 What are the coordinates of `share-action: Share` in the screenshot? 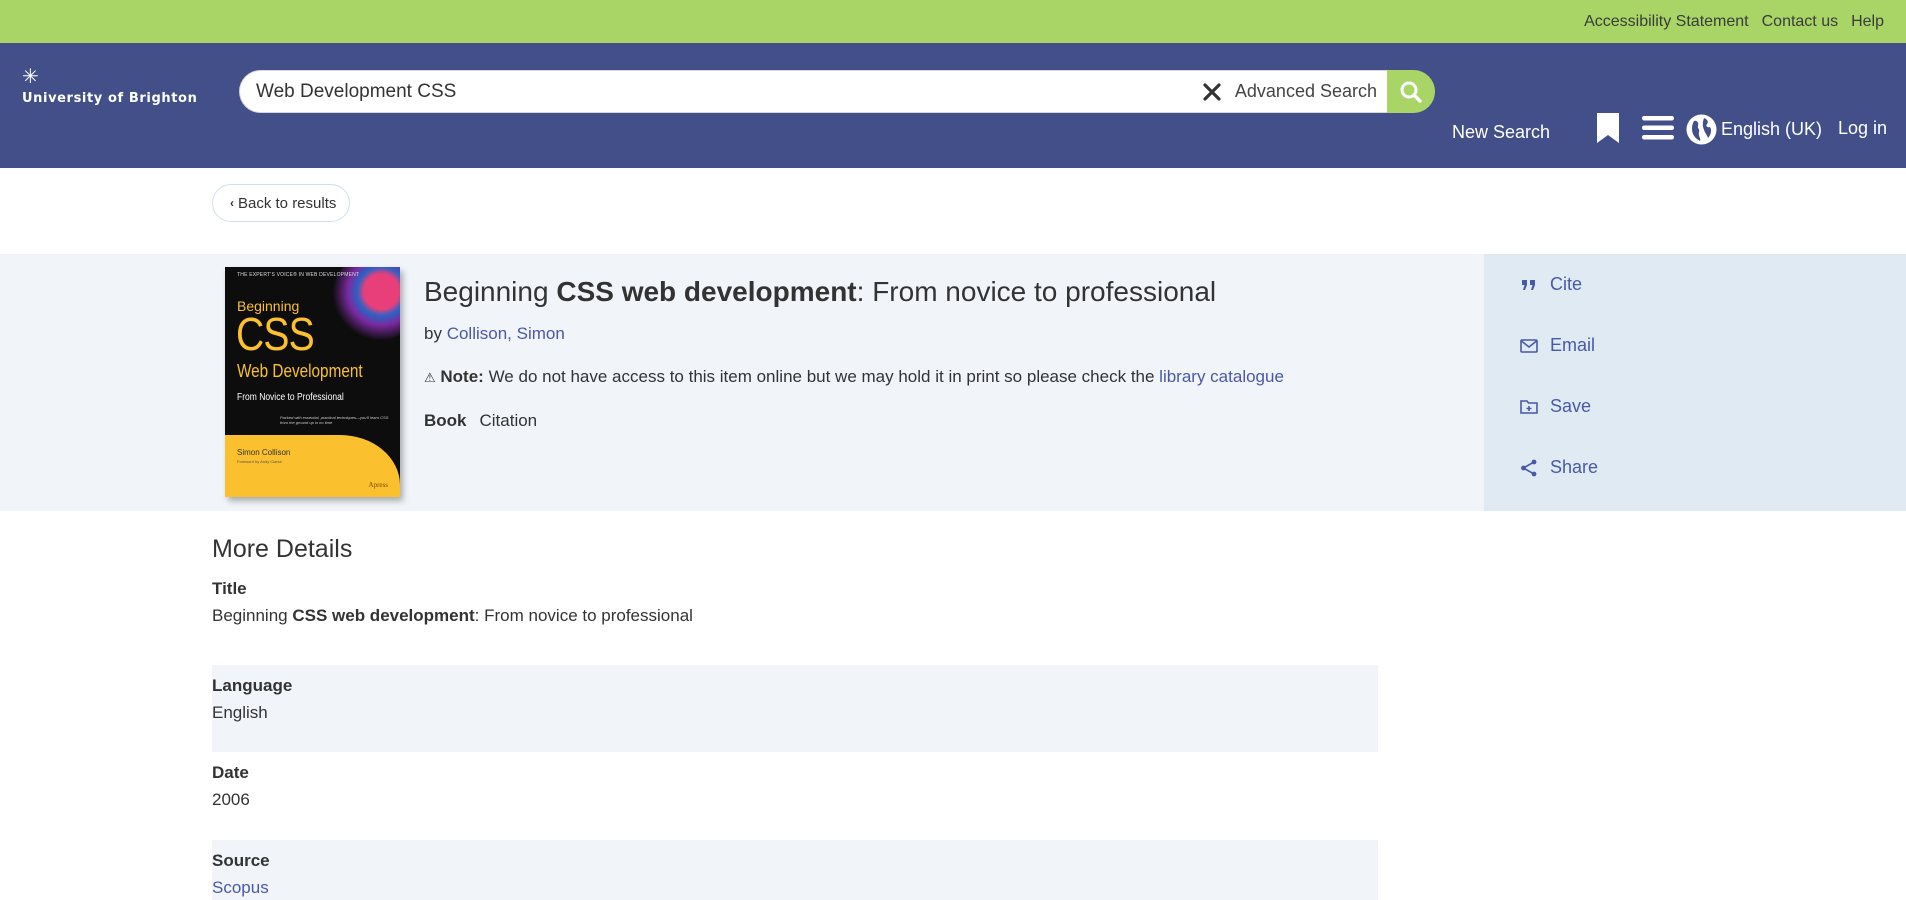 It's located at (1559, 467).